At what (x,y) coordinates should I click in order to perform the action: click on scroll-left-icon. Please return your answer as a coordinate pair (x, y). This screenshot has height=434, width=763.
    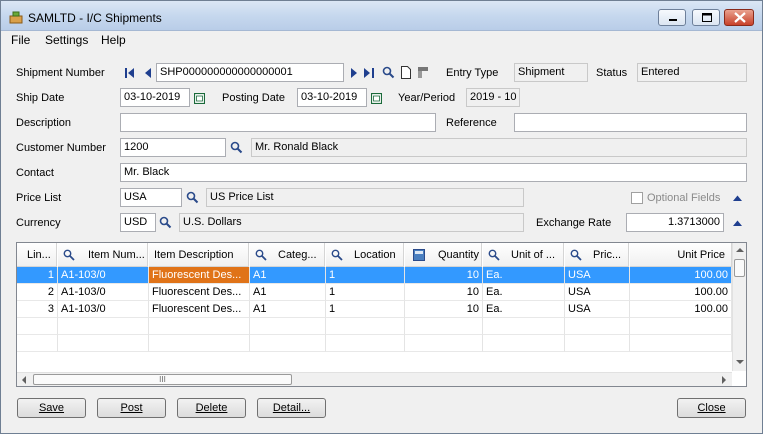
    Looking at the image, I should click on (24, 380).